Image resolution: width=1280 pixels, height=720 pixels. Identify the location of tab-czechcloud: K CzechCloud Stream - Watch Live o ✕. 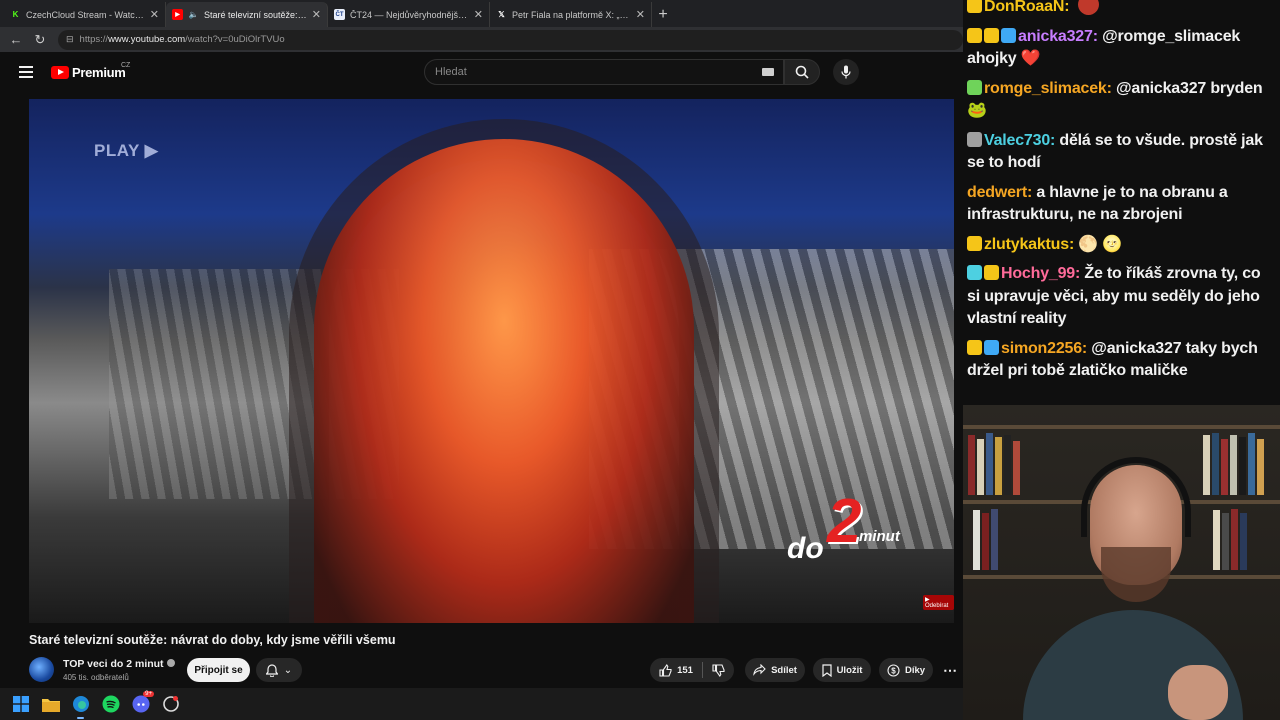
(85, 14).